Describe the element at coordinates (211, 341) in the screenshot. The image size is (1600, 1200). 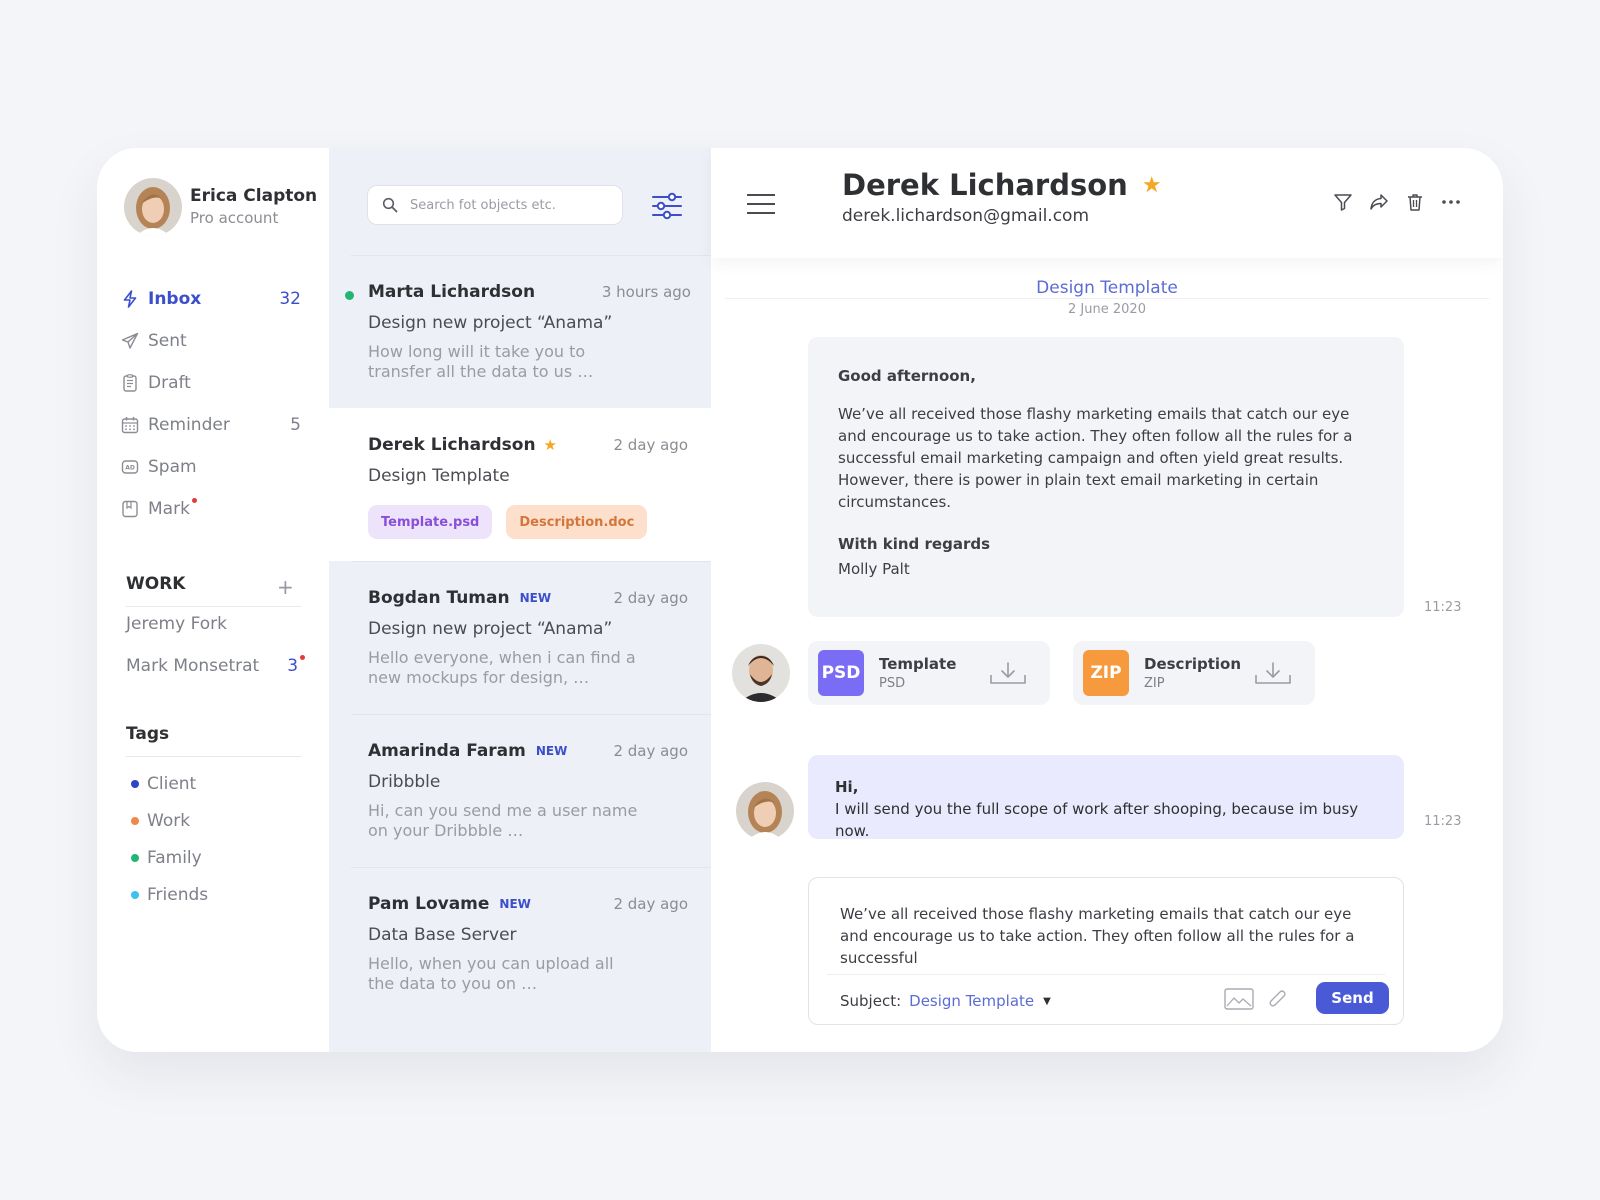
I see `nav-item-sent: Sent` at that location.